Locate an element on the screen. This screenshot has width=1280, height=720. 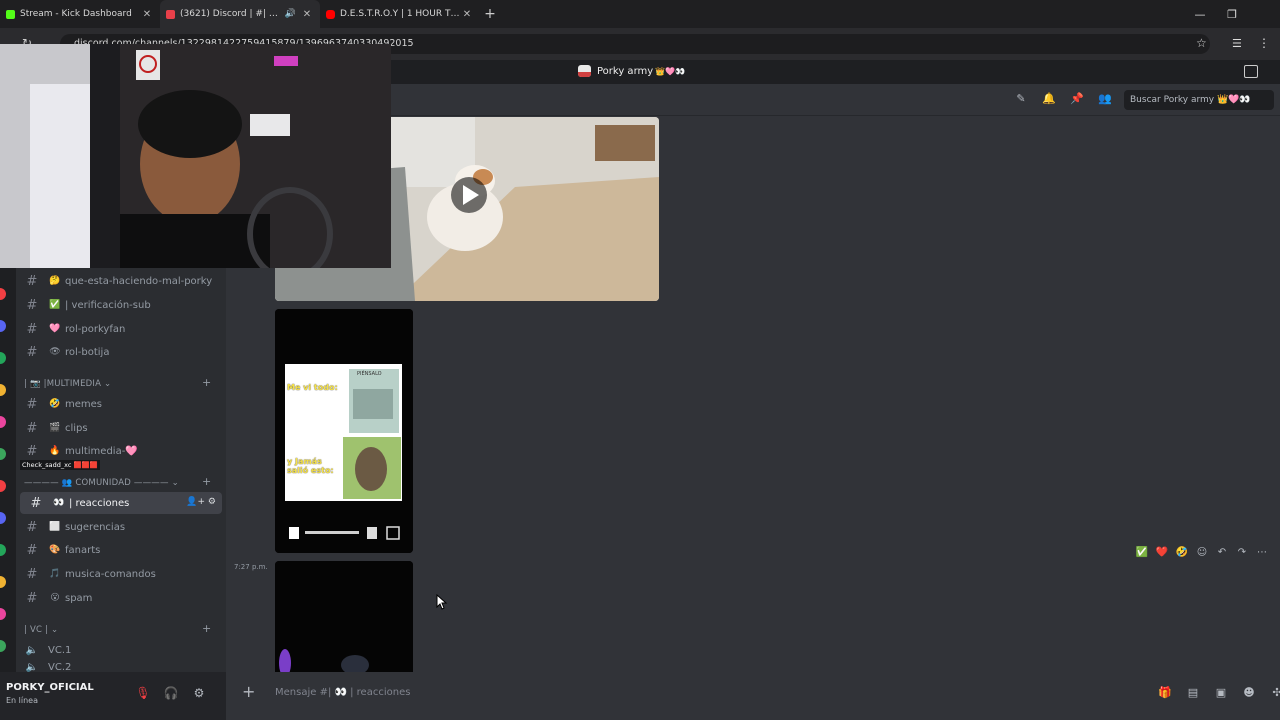
channel-label: multimedia-🩷 is located at coordinates (101, 451).